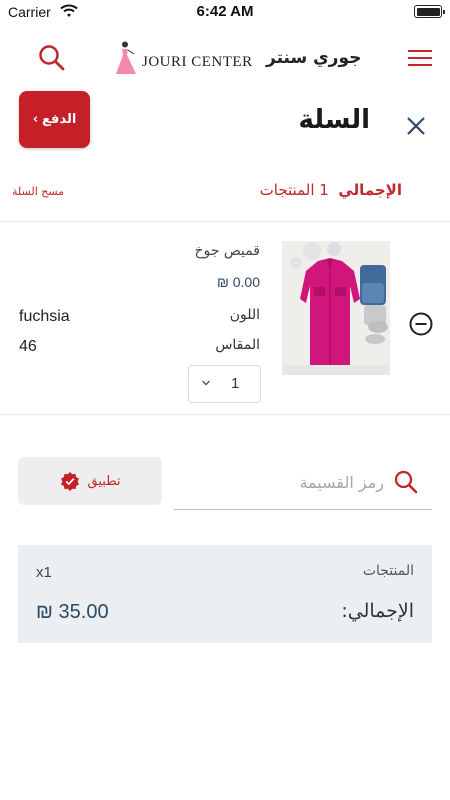 The width and height of the screenshot is (450, 800). What do you see at coordinates (224, 384) in the screenshot?
I see `quantity-select: 1` at bounding box center [224, 384].